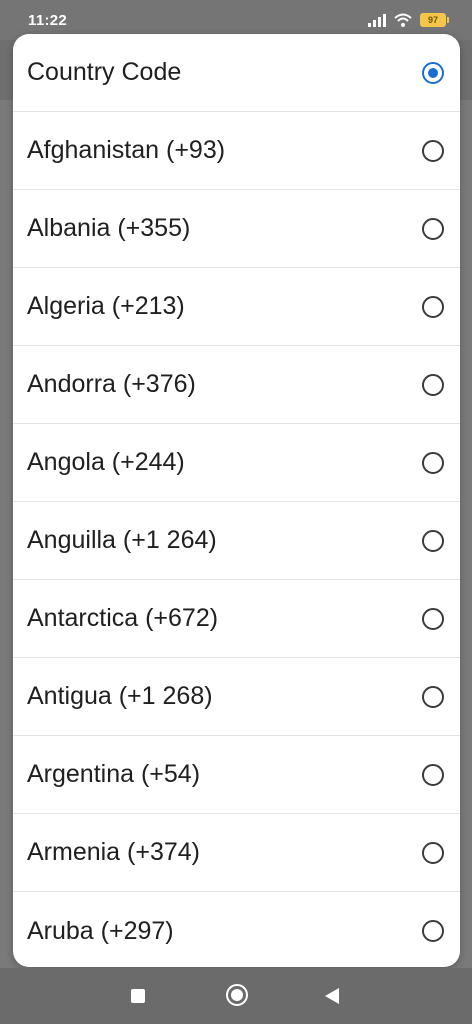  Describe the element at coordinates (434, 20) in the screenshot. I see `battery-icon: 97` at that location.